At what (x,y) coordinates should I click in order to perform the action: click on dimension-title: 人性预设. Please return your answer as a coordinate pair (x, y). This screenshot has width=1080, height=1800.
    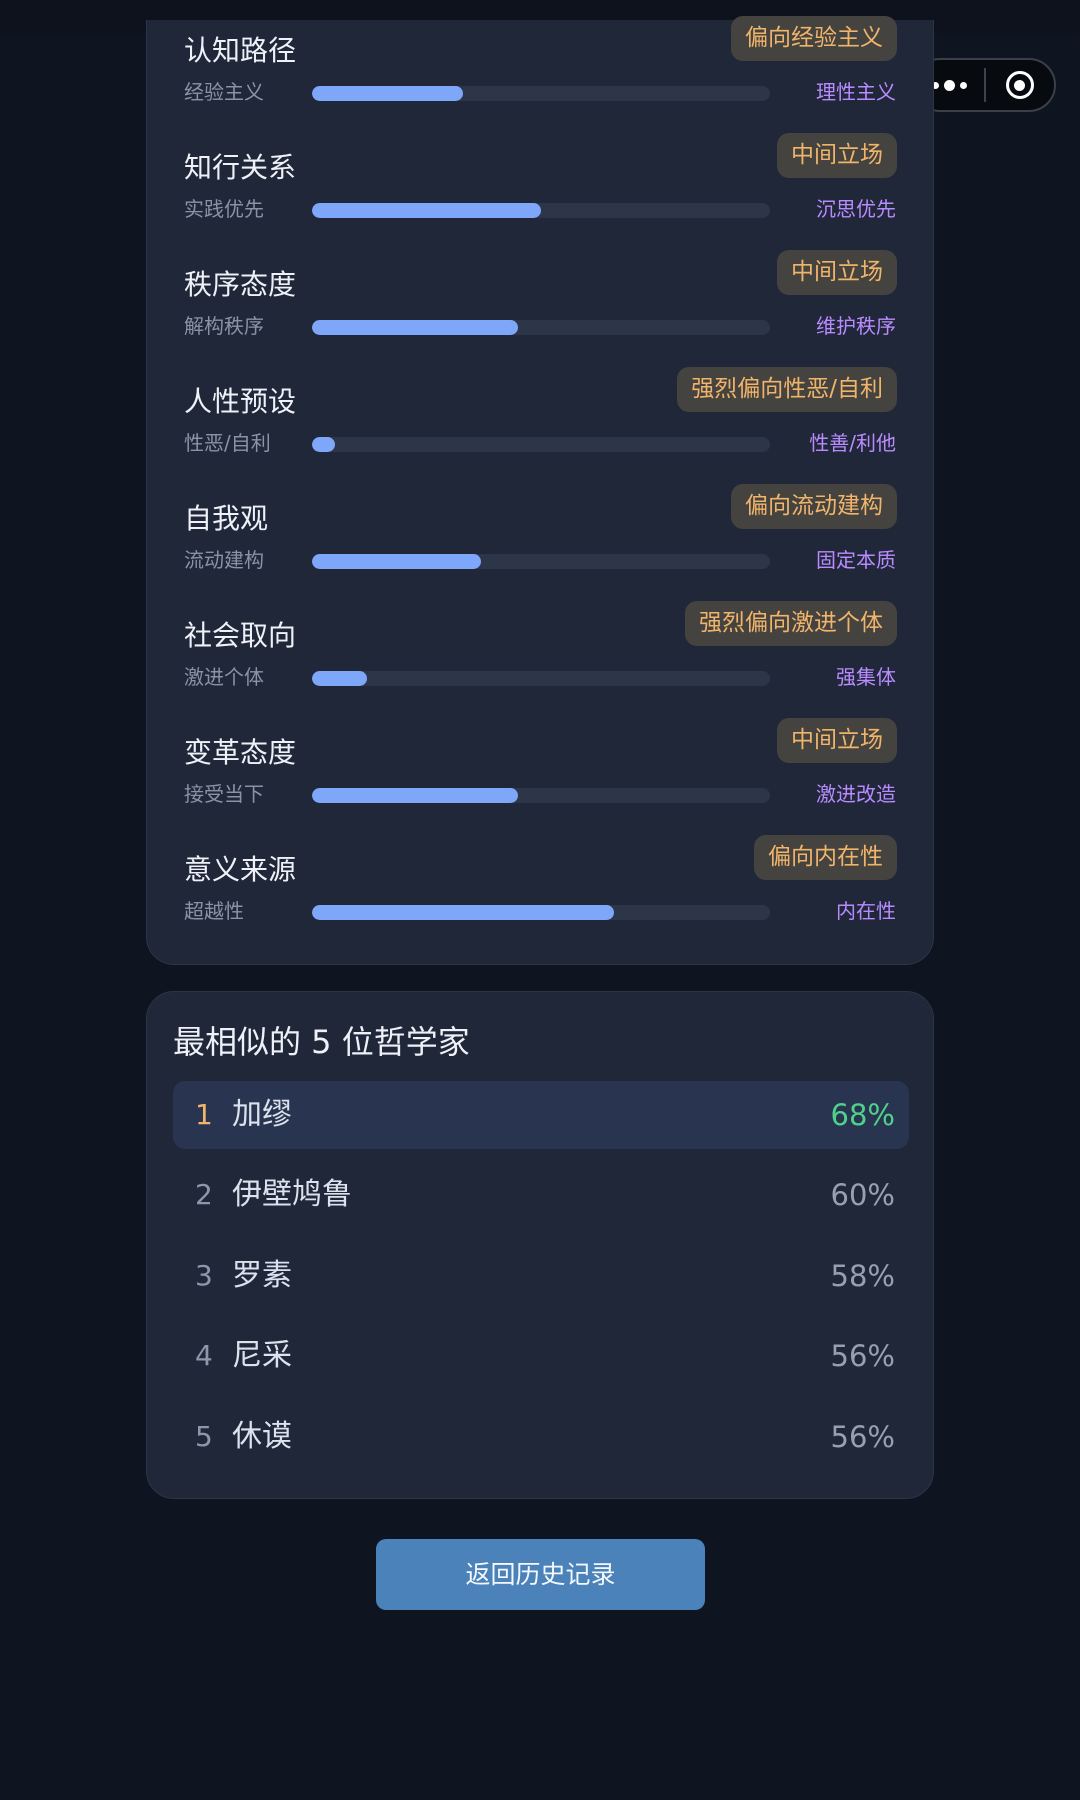
    Looking at the image, I should click on (240, 401).